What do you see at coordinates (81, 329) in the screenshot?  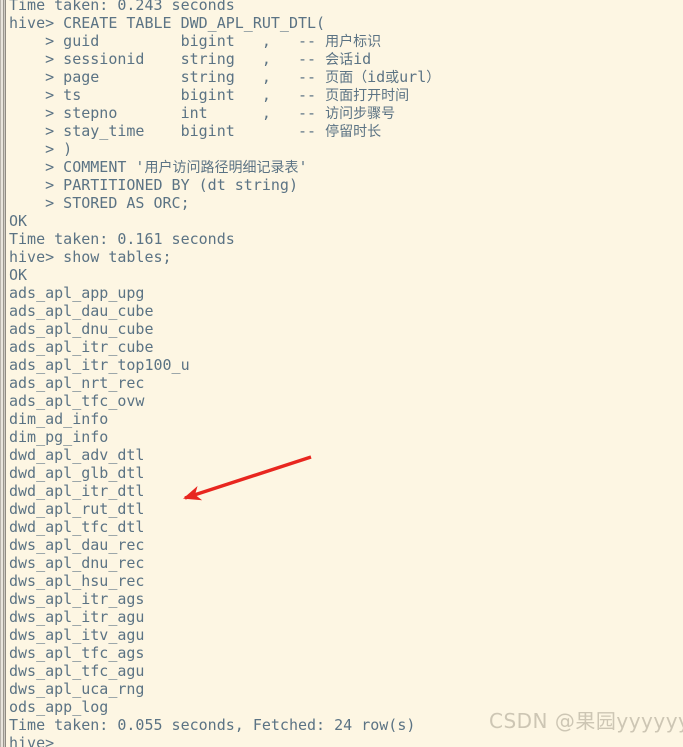 I see `table-list-item: ads_apl_dnu_cube` at bounding box center [81, 329].